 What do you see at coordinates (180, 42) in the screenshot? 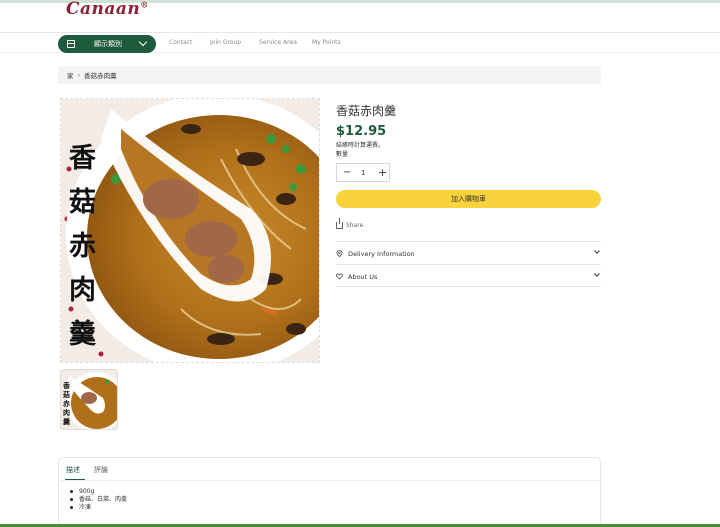
I see `nav-link-contact: Contact` at bounding box center [180, 42].